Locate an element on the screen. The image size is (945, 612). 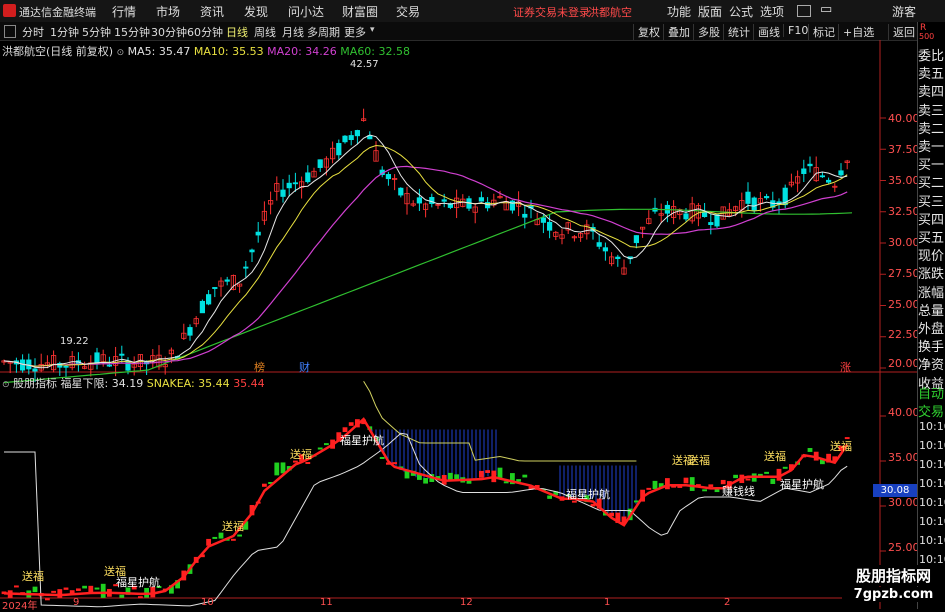
watermark-title: 股朋指标网 is located at coordinates (893, 575).